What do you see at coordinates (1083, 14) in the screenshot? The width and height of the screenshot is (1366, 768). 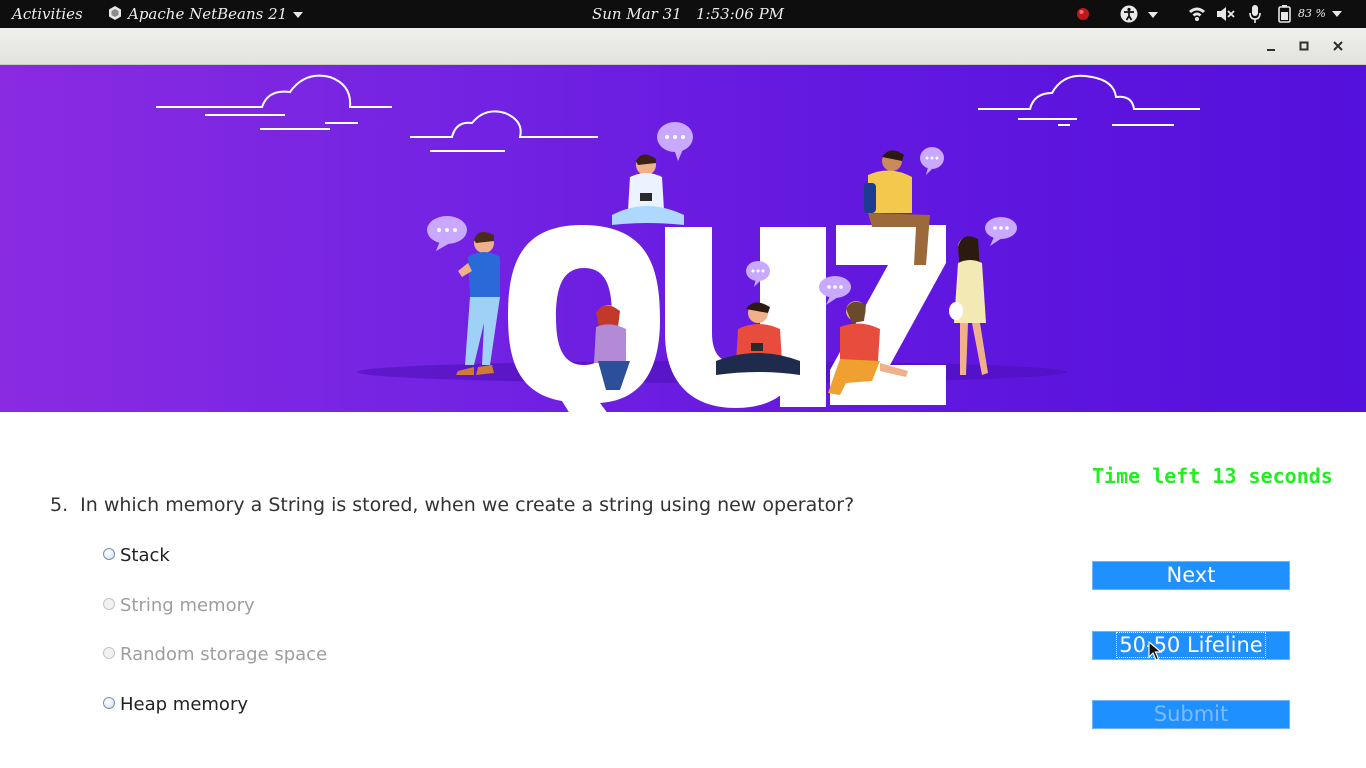 I see `recording-indicator-icon` at bounding box center [1083, 14].